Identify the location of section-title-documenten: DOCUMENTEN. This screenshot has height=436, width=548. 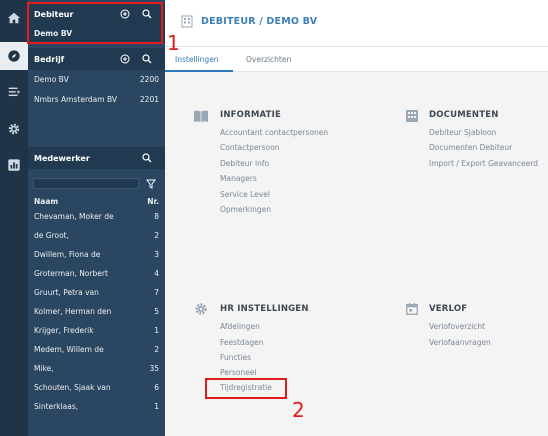
(464, 115).